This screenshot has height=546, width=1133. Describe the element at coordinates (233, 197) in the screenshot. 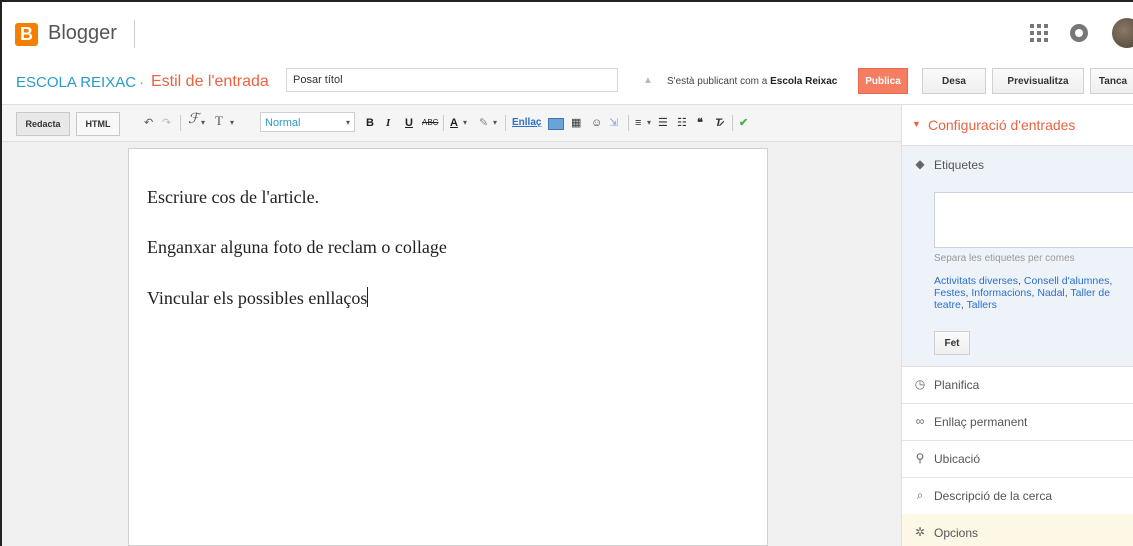

I see `body-paragraph: Escriure cos de l'article.` at that location.